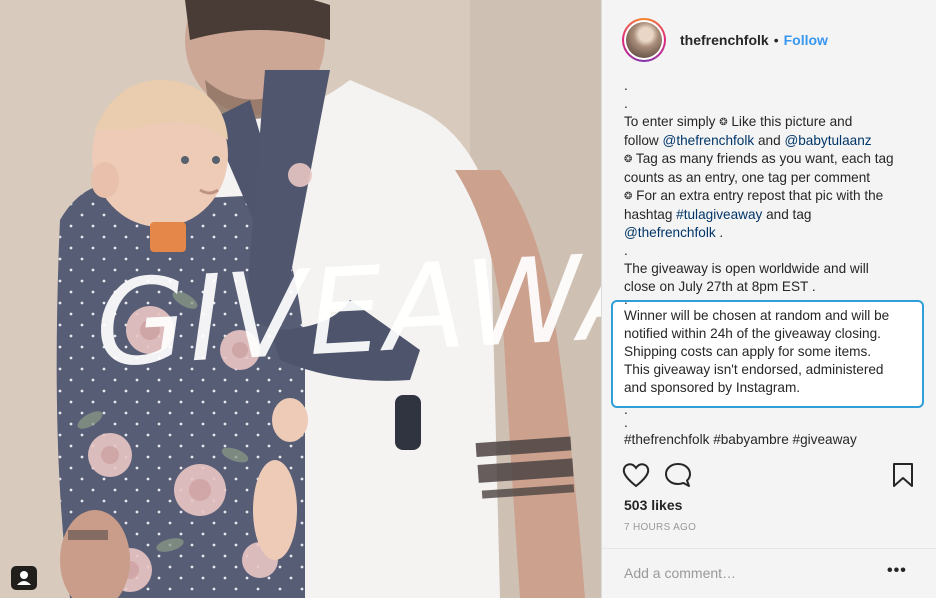 This screenshot has height=598, width=936. I want to click on avatar, so click(644, 40).